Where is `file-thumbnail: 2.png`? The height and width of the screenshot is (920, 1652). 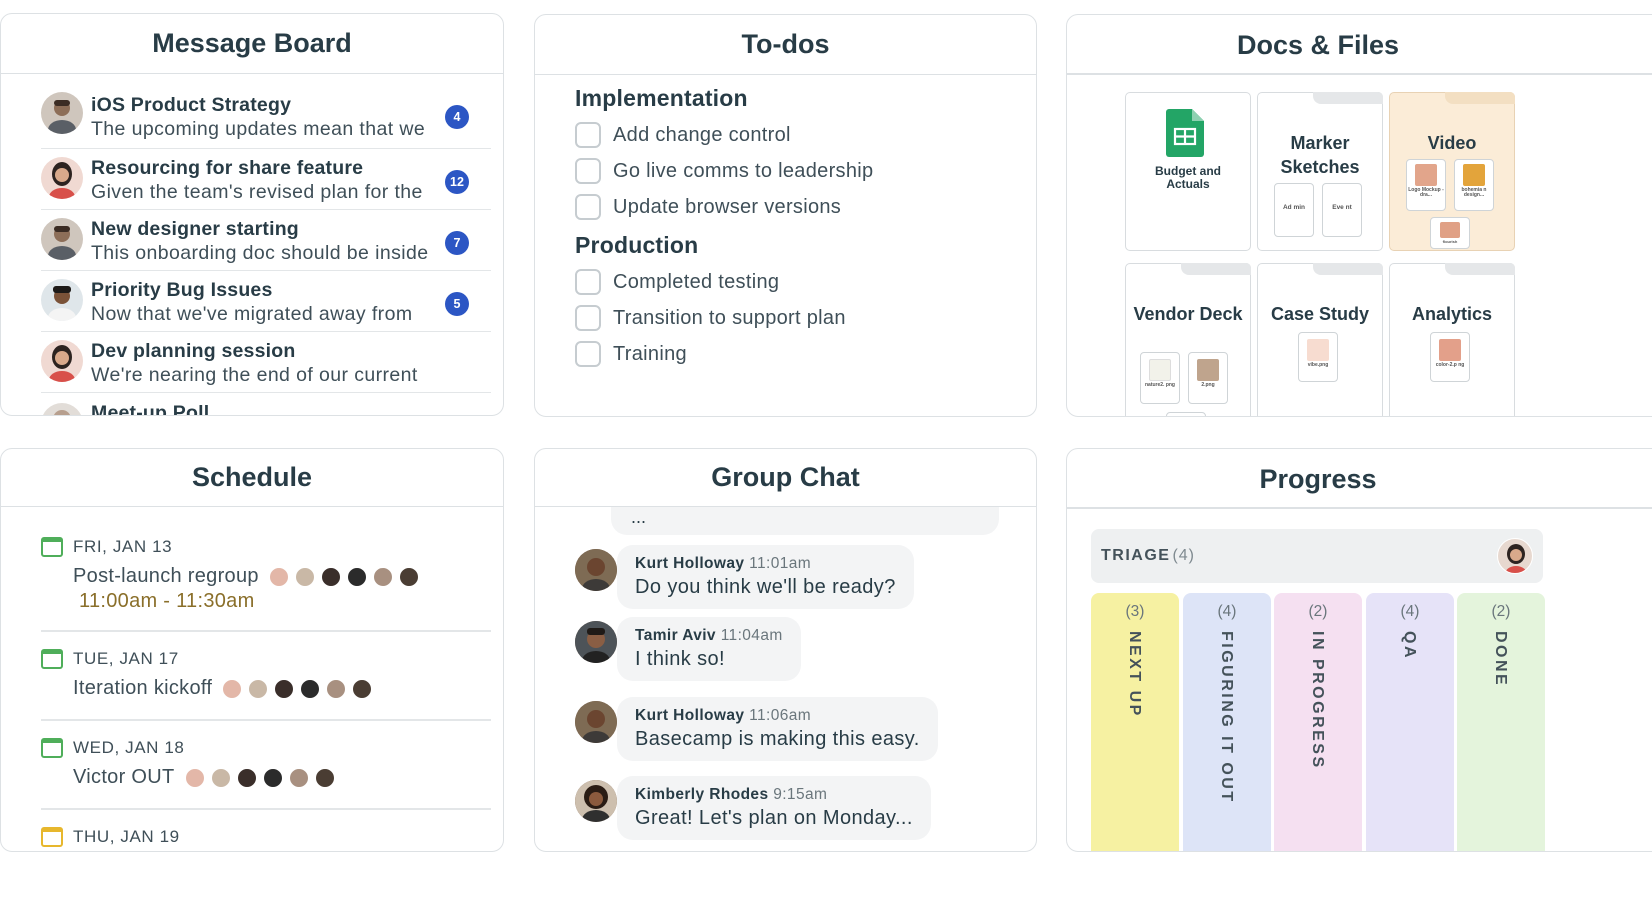 file-thumbnail: 2.png is located at coordinates (1208, 378).